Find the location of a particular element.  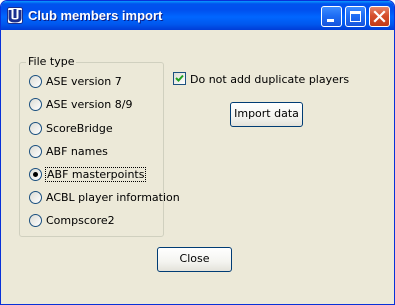

file-type-legend: File type is located at coordinates (51, 61).